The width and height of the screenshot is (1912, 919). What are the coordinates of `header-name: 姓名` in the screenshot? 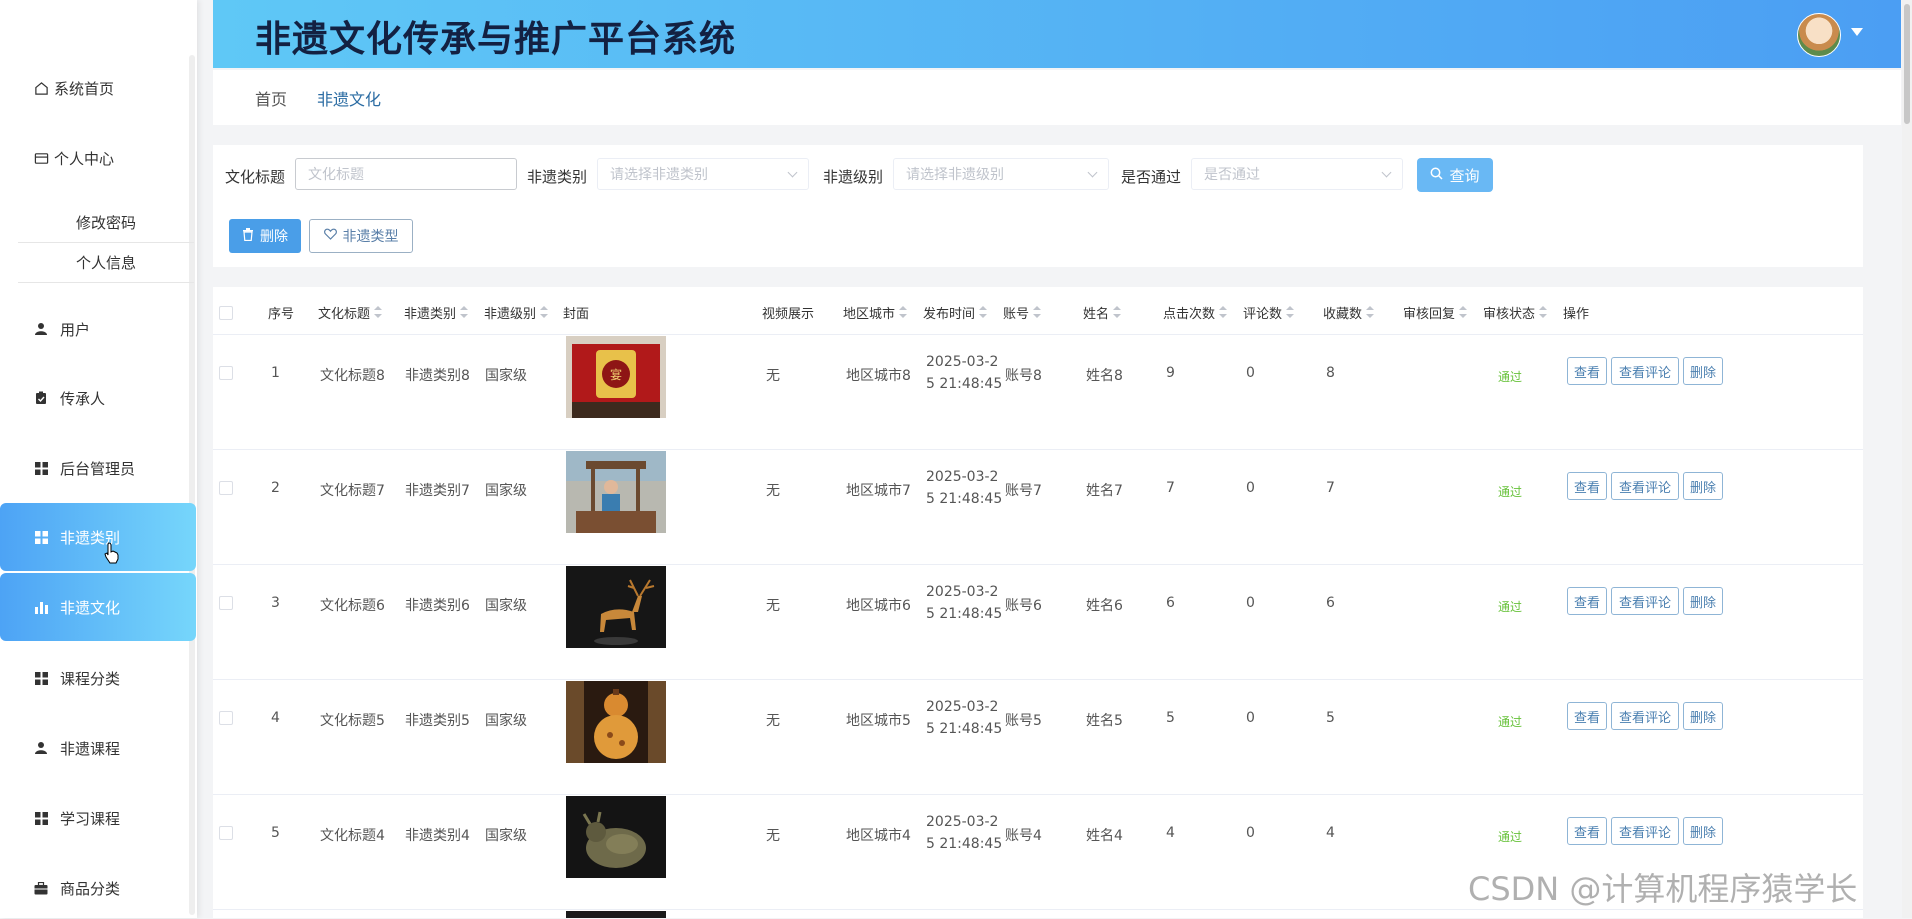 It's located at (1102, 312).